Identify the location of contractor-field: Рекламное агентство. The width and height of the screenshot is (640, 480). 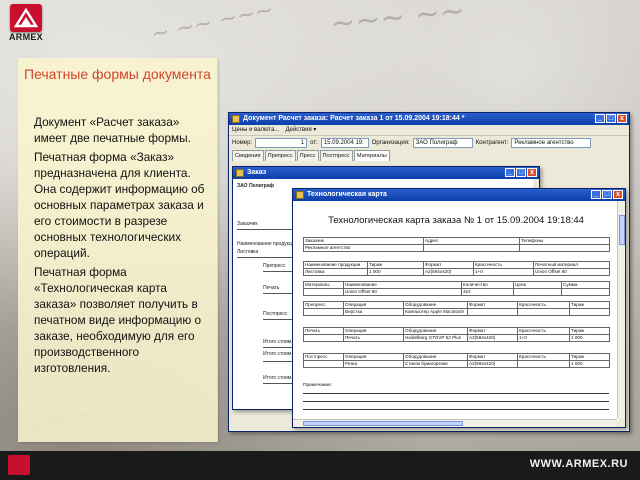
(551, 143).